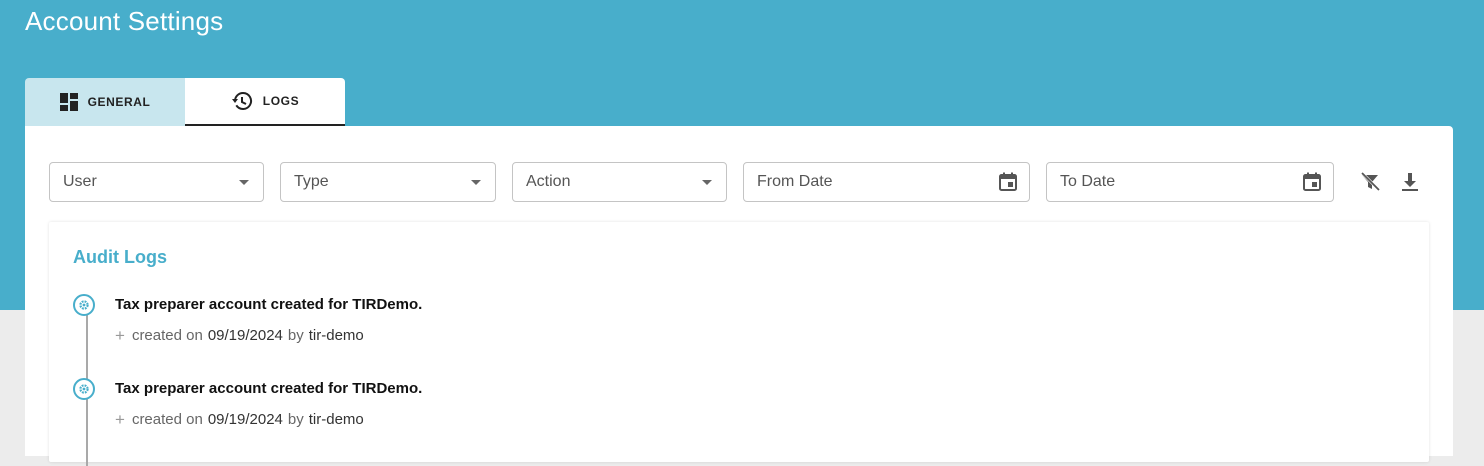 The width and height of the screenshot is (1484, 466). What do you see at coordinates (388, 182) in the screenshot?
I see `type-select: Type` at bounding box center [388, 182].